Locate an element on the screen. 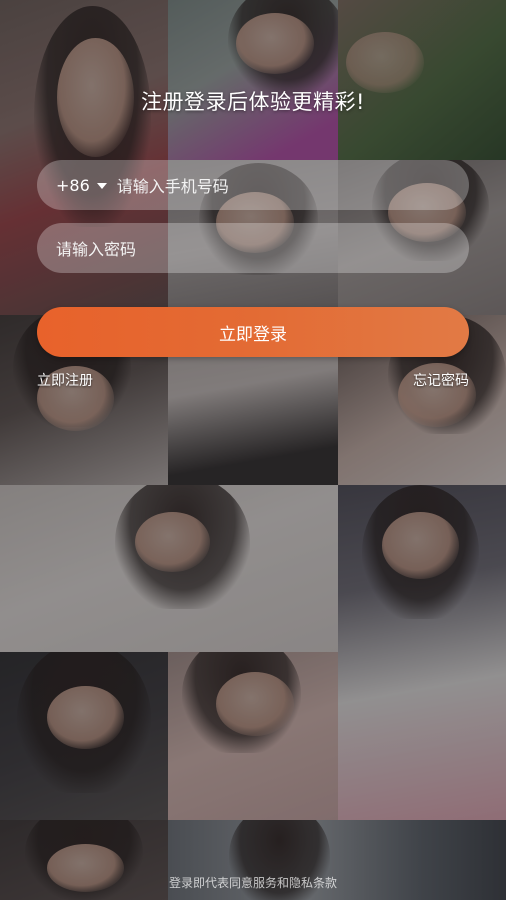  page-headline: 注册登录后体验更精彩! is located at coordinates (253, 102).